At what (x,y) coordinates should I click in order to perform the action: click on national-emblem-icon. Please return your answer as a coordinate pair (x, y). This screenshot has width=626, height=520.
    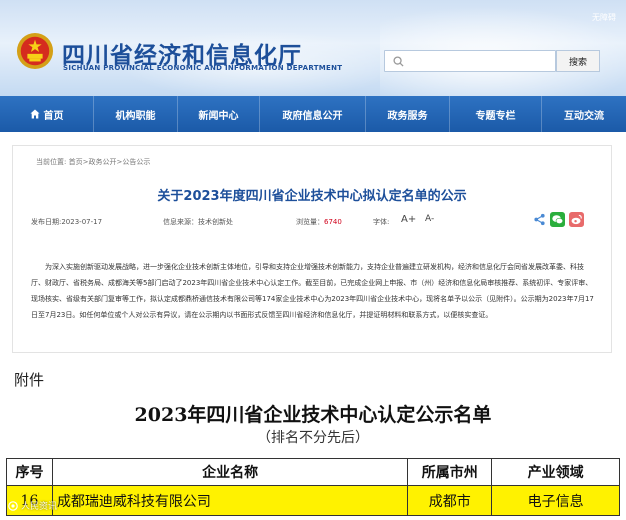
    Looking at the image, I should click on (35, 51).